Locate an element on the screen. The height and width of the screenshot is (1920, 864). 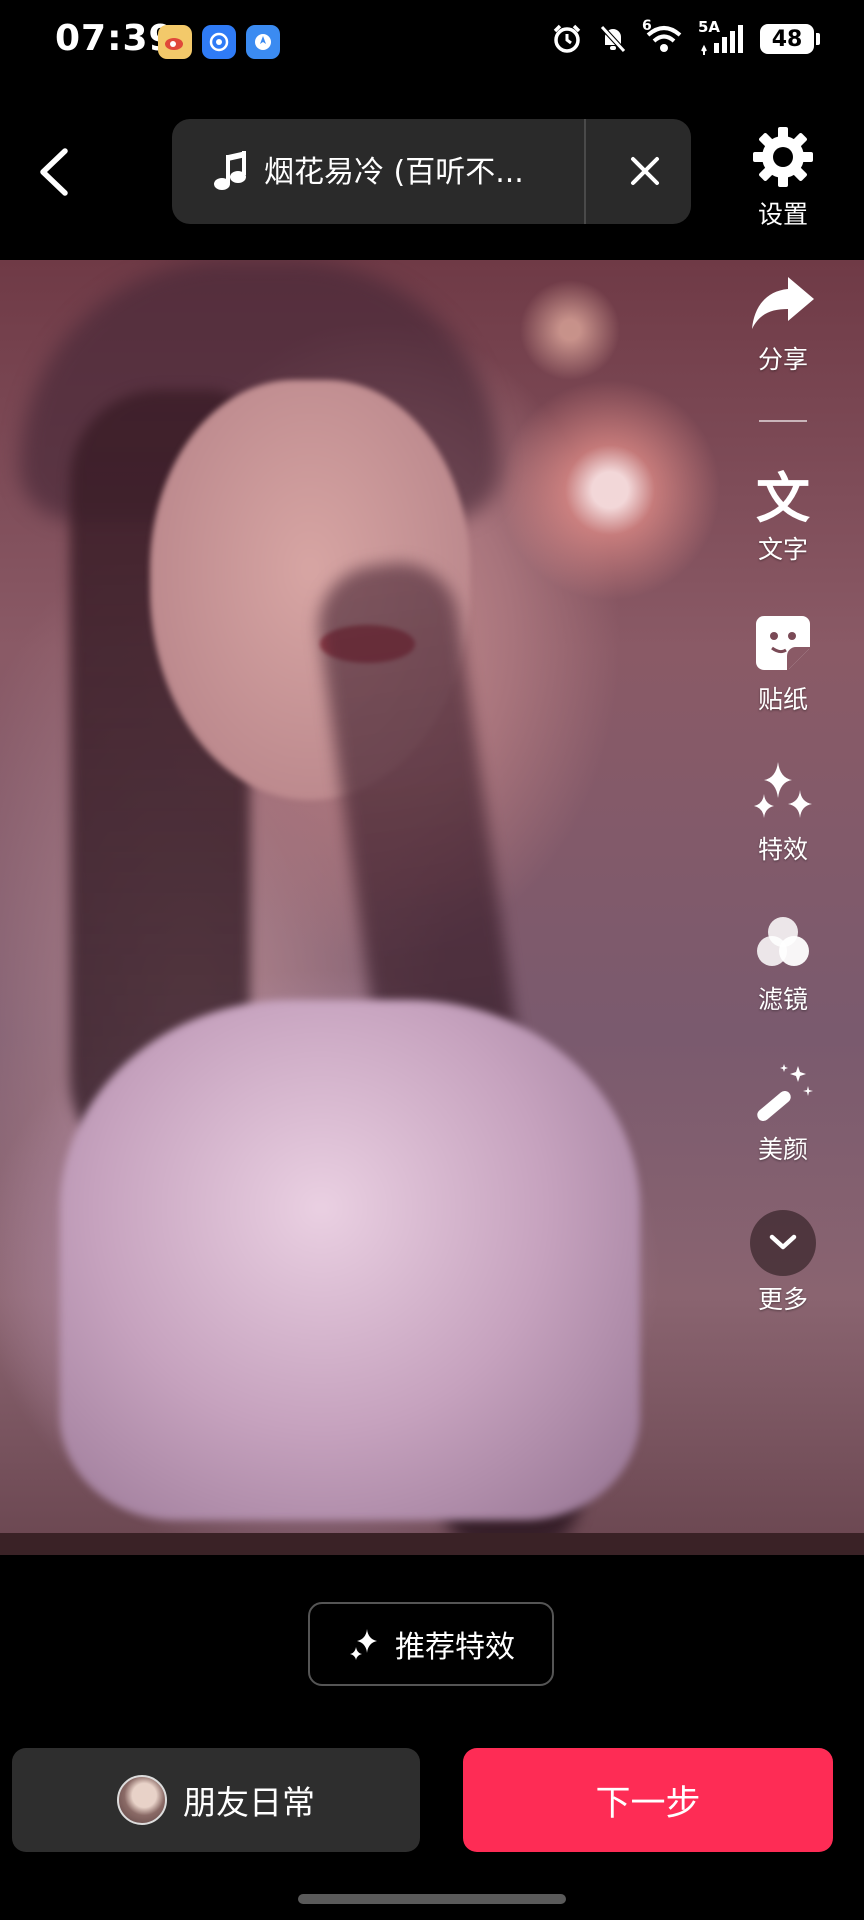
next-step-label: 下一步 is located at coordinates (648, 1803).